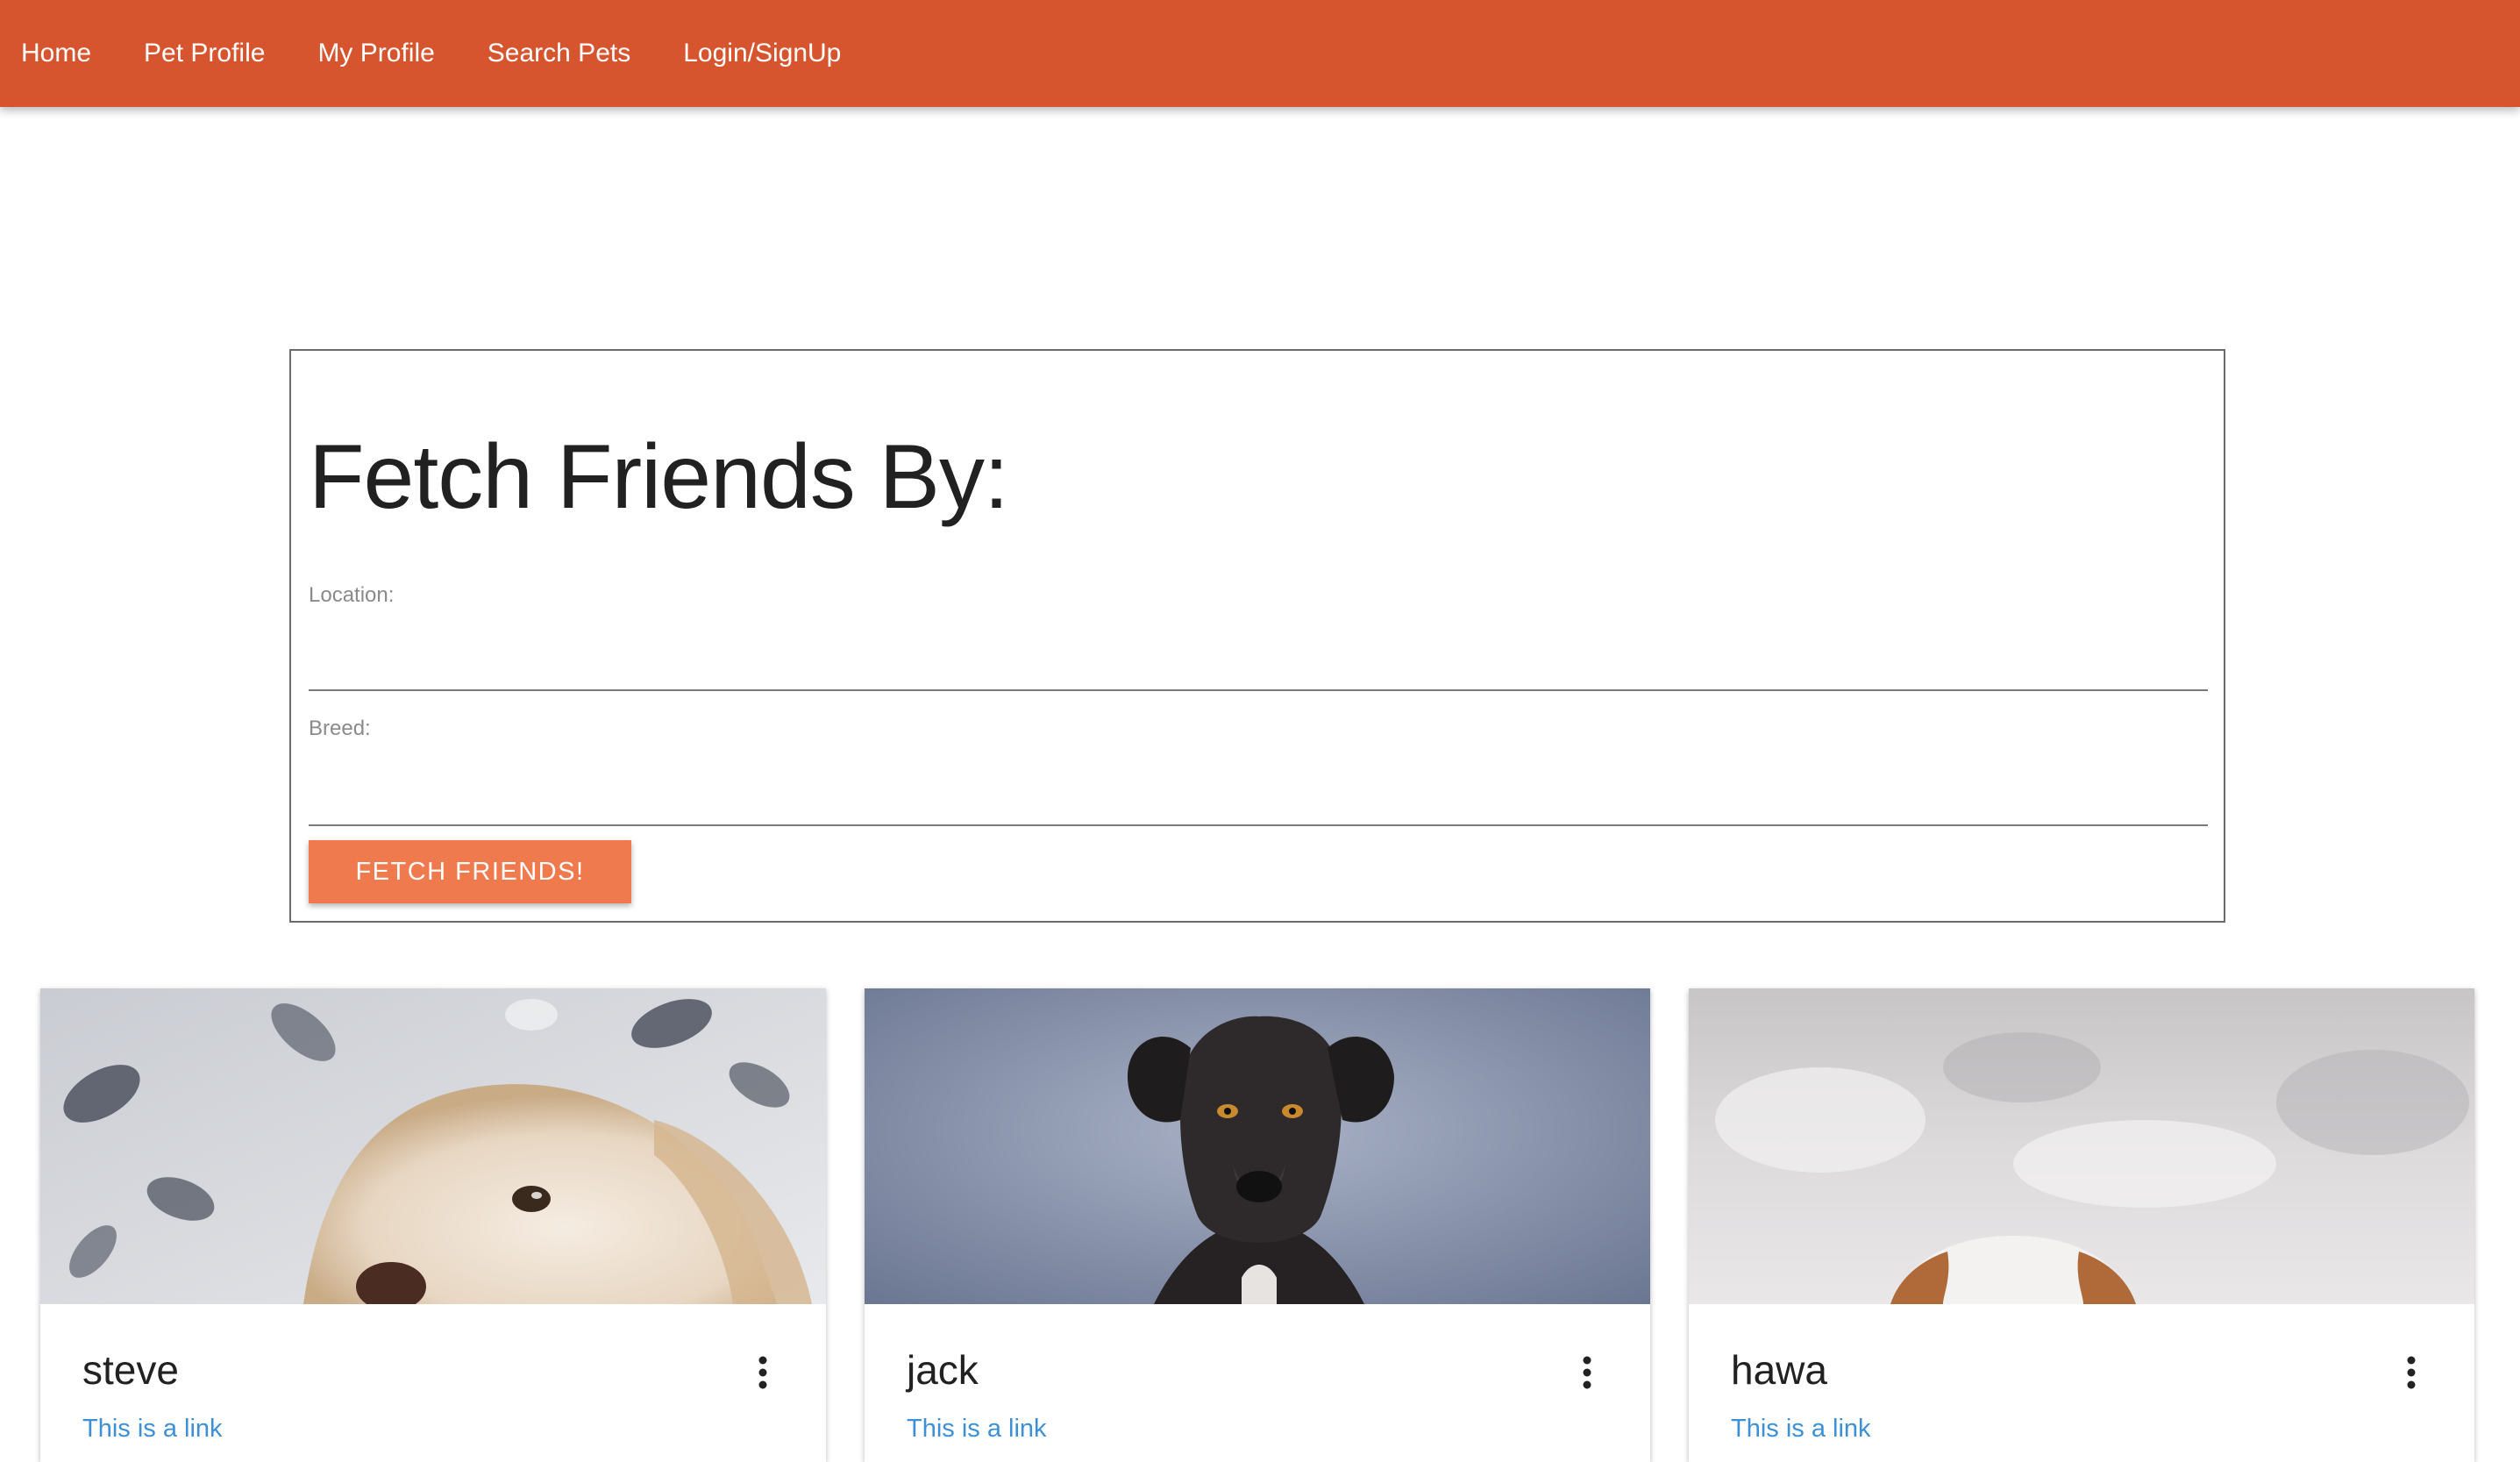 The image size is (2520, 1462). What do you see at coordinates (1258, 802) in the screenshot?
I see `breed-input` at bounding box center [1258, 802].